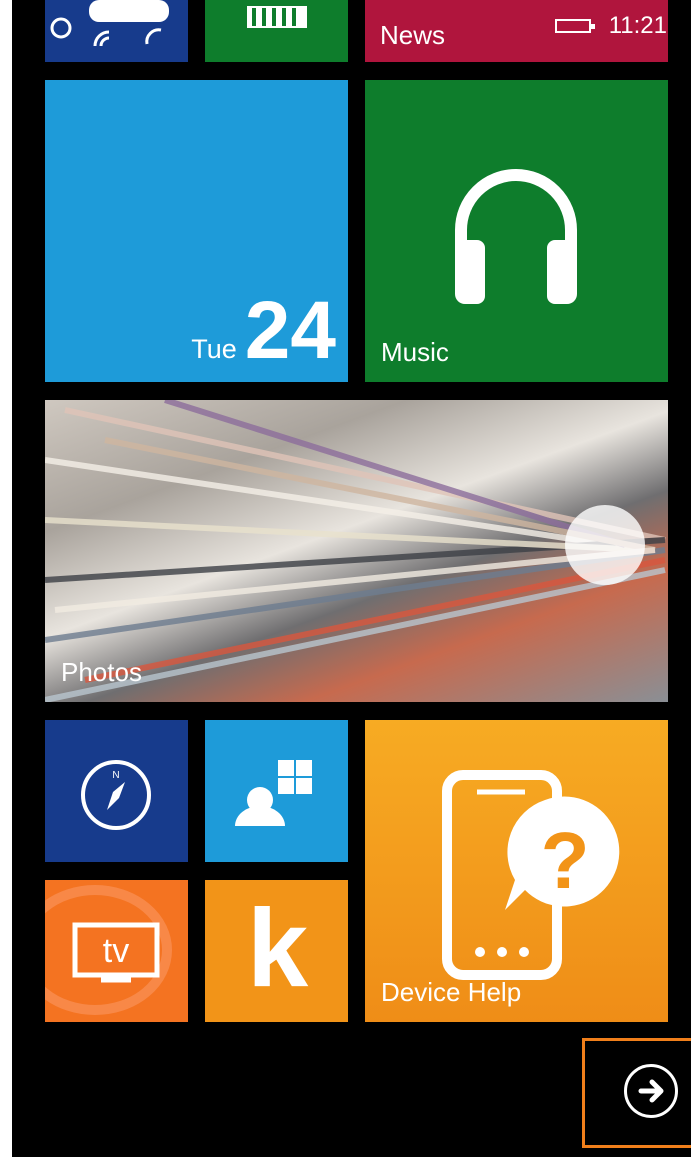 Image resolution: width=691 pixels, height=1157 pixels. I want to click on tv-label: tv, so click(116, 951).